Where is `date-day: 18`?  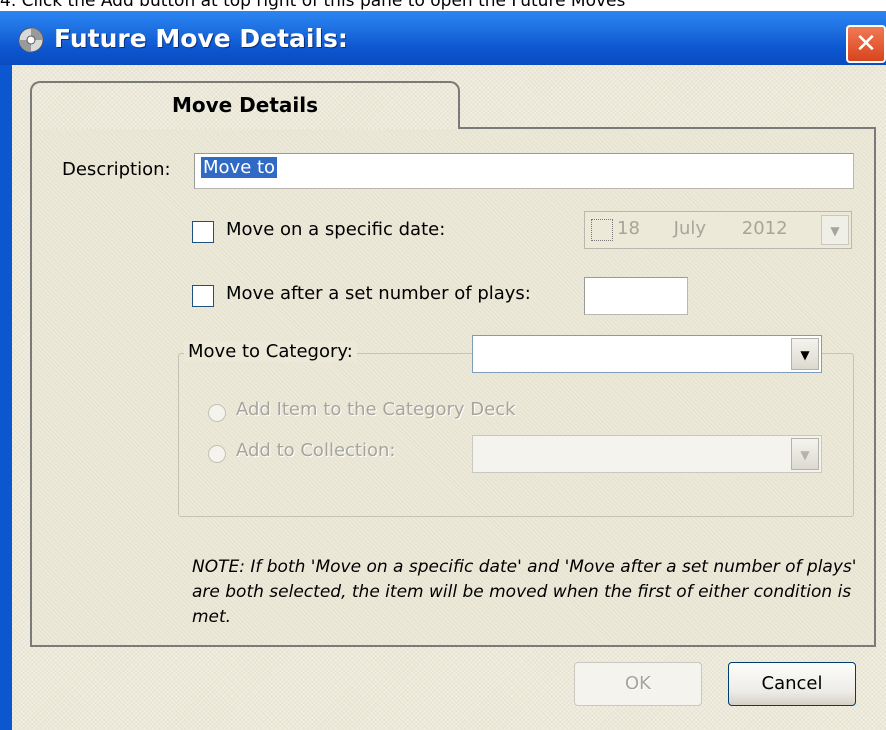 date-day: 18 is located at coordinates (628, 228).